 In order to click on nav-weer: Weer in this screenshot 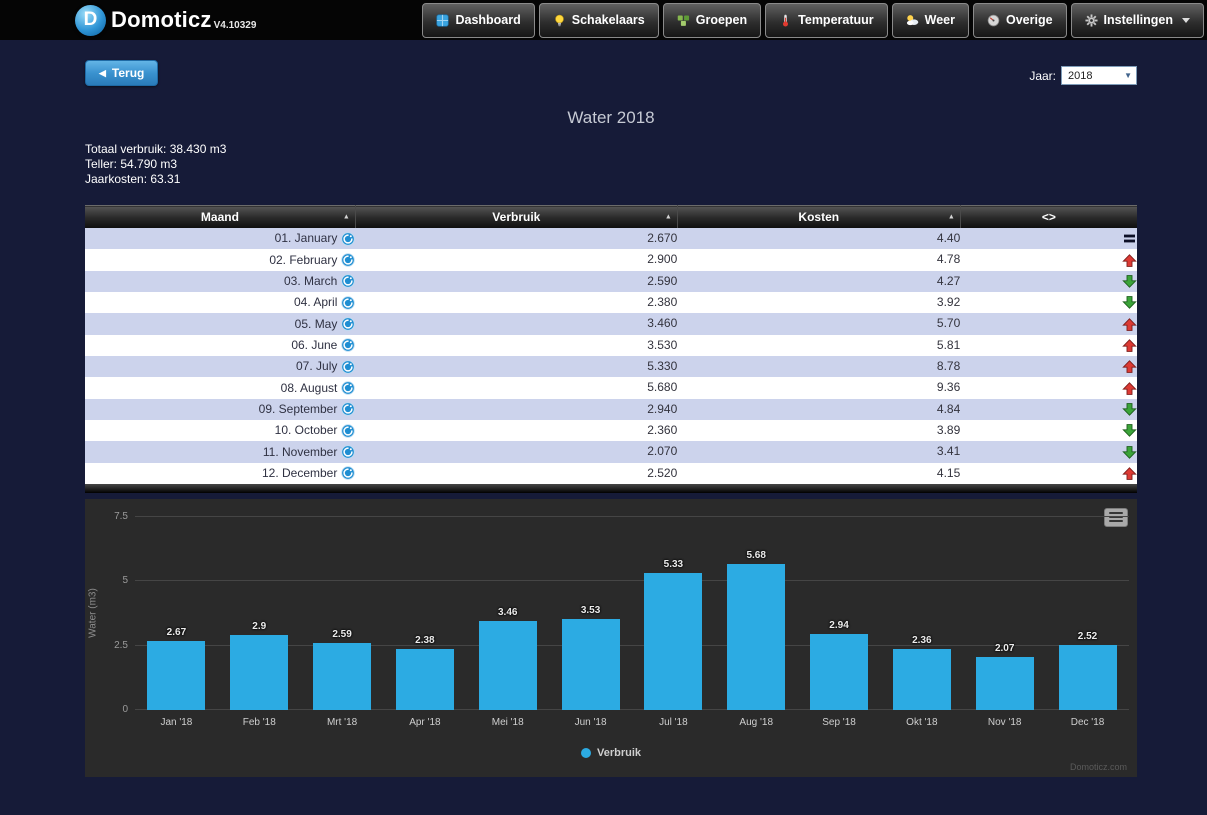, I will do `click(930, 20)`.